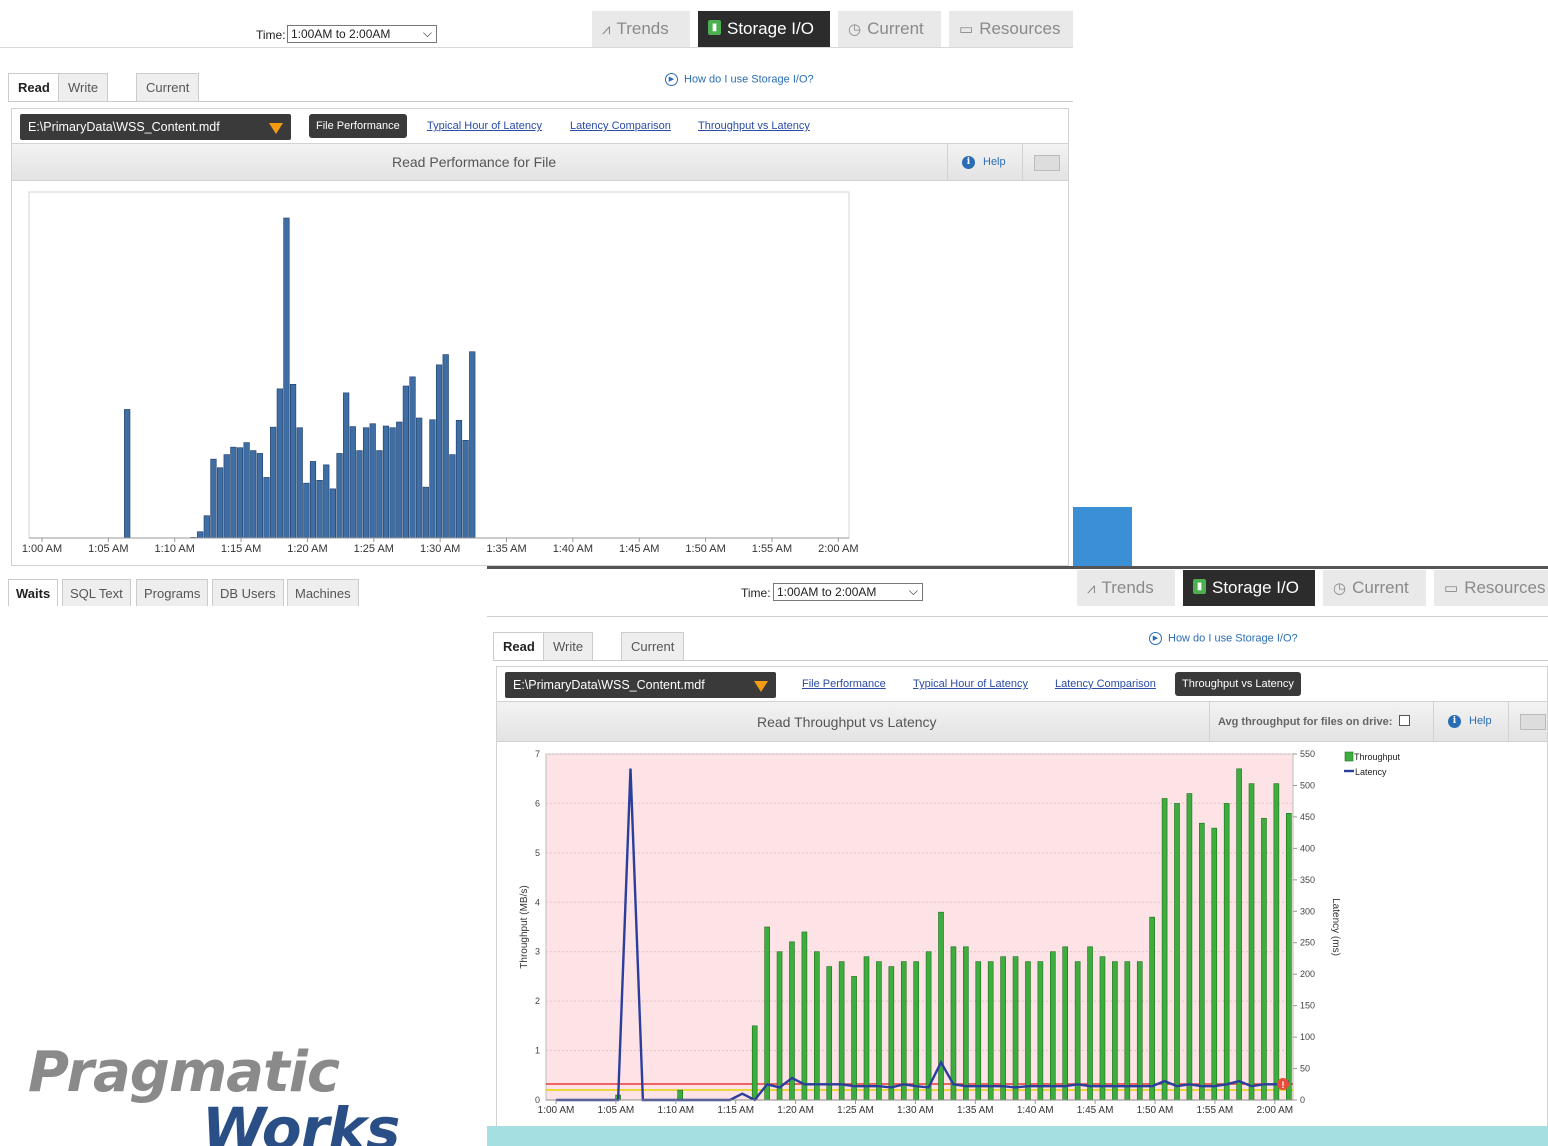 The width and height of the screenshot is (1548, 1146). Describe the element at coordinates (1505, 587) in the screenshot. I see `nav-resources-label-2: Resources` at that location.